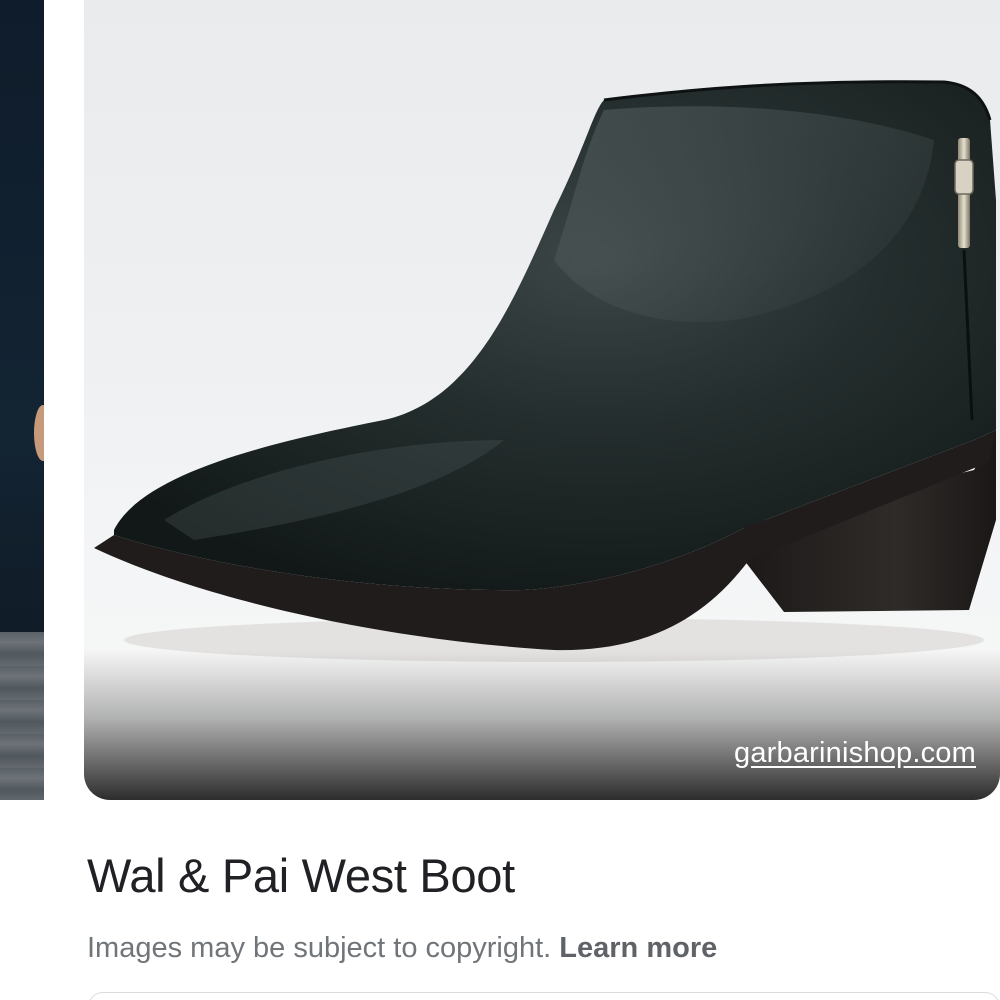 Image resolution: width=1000 pixels, height=1000 pixels. I want to click on image-caption-gradient, so click(542, 725).